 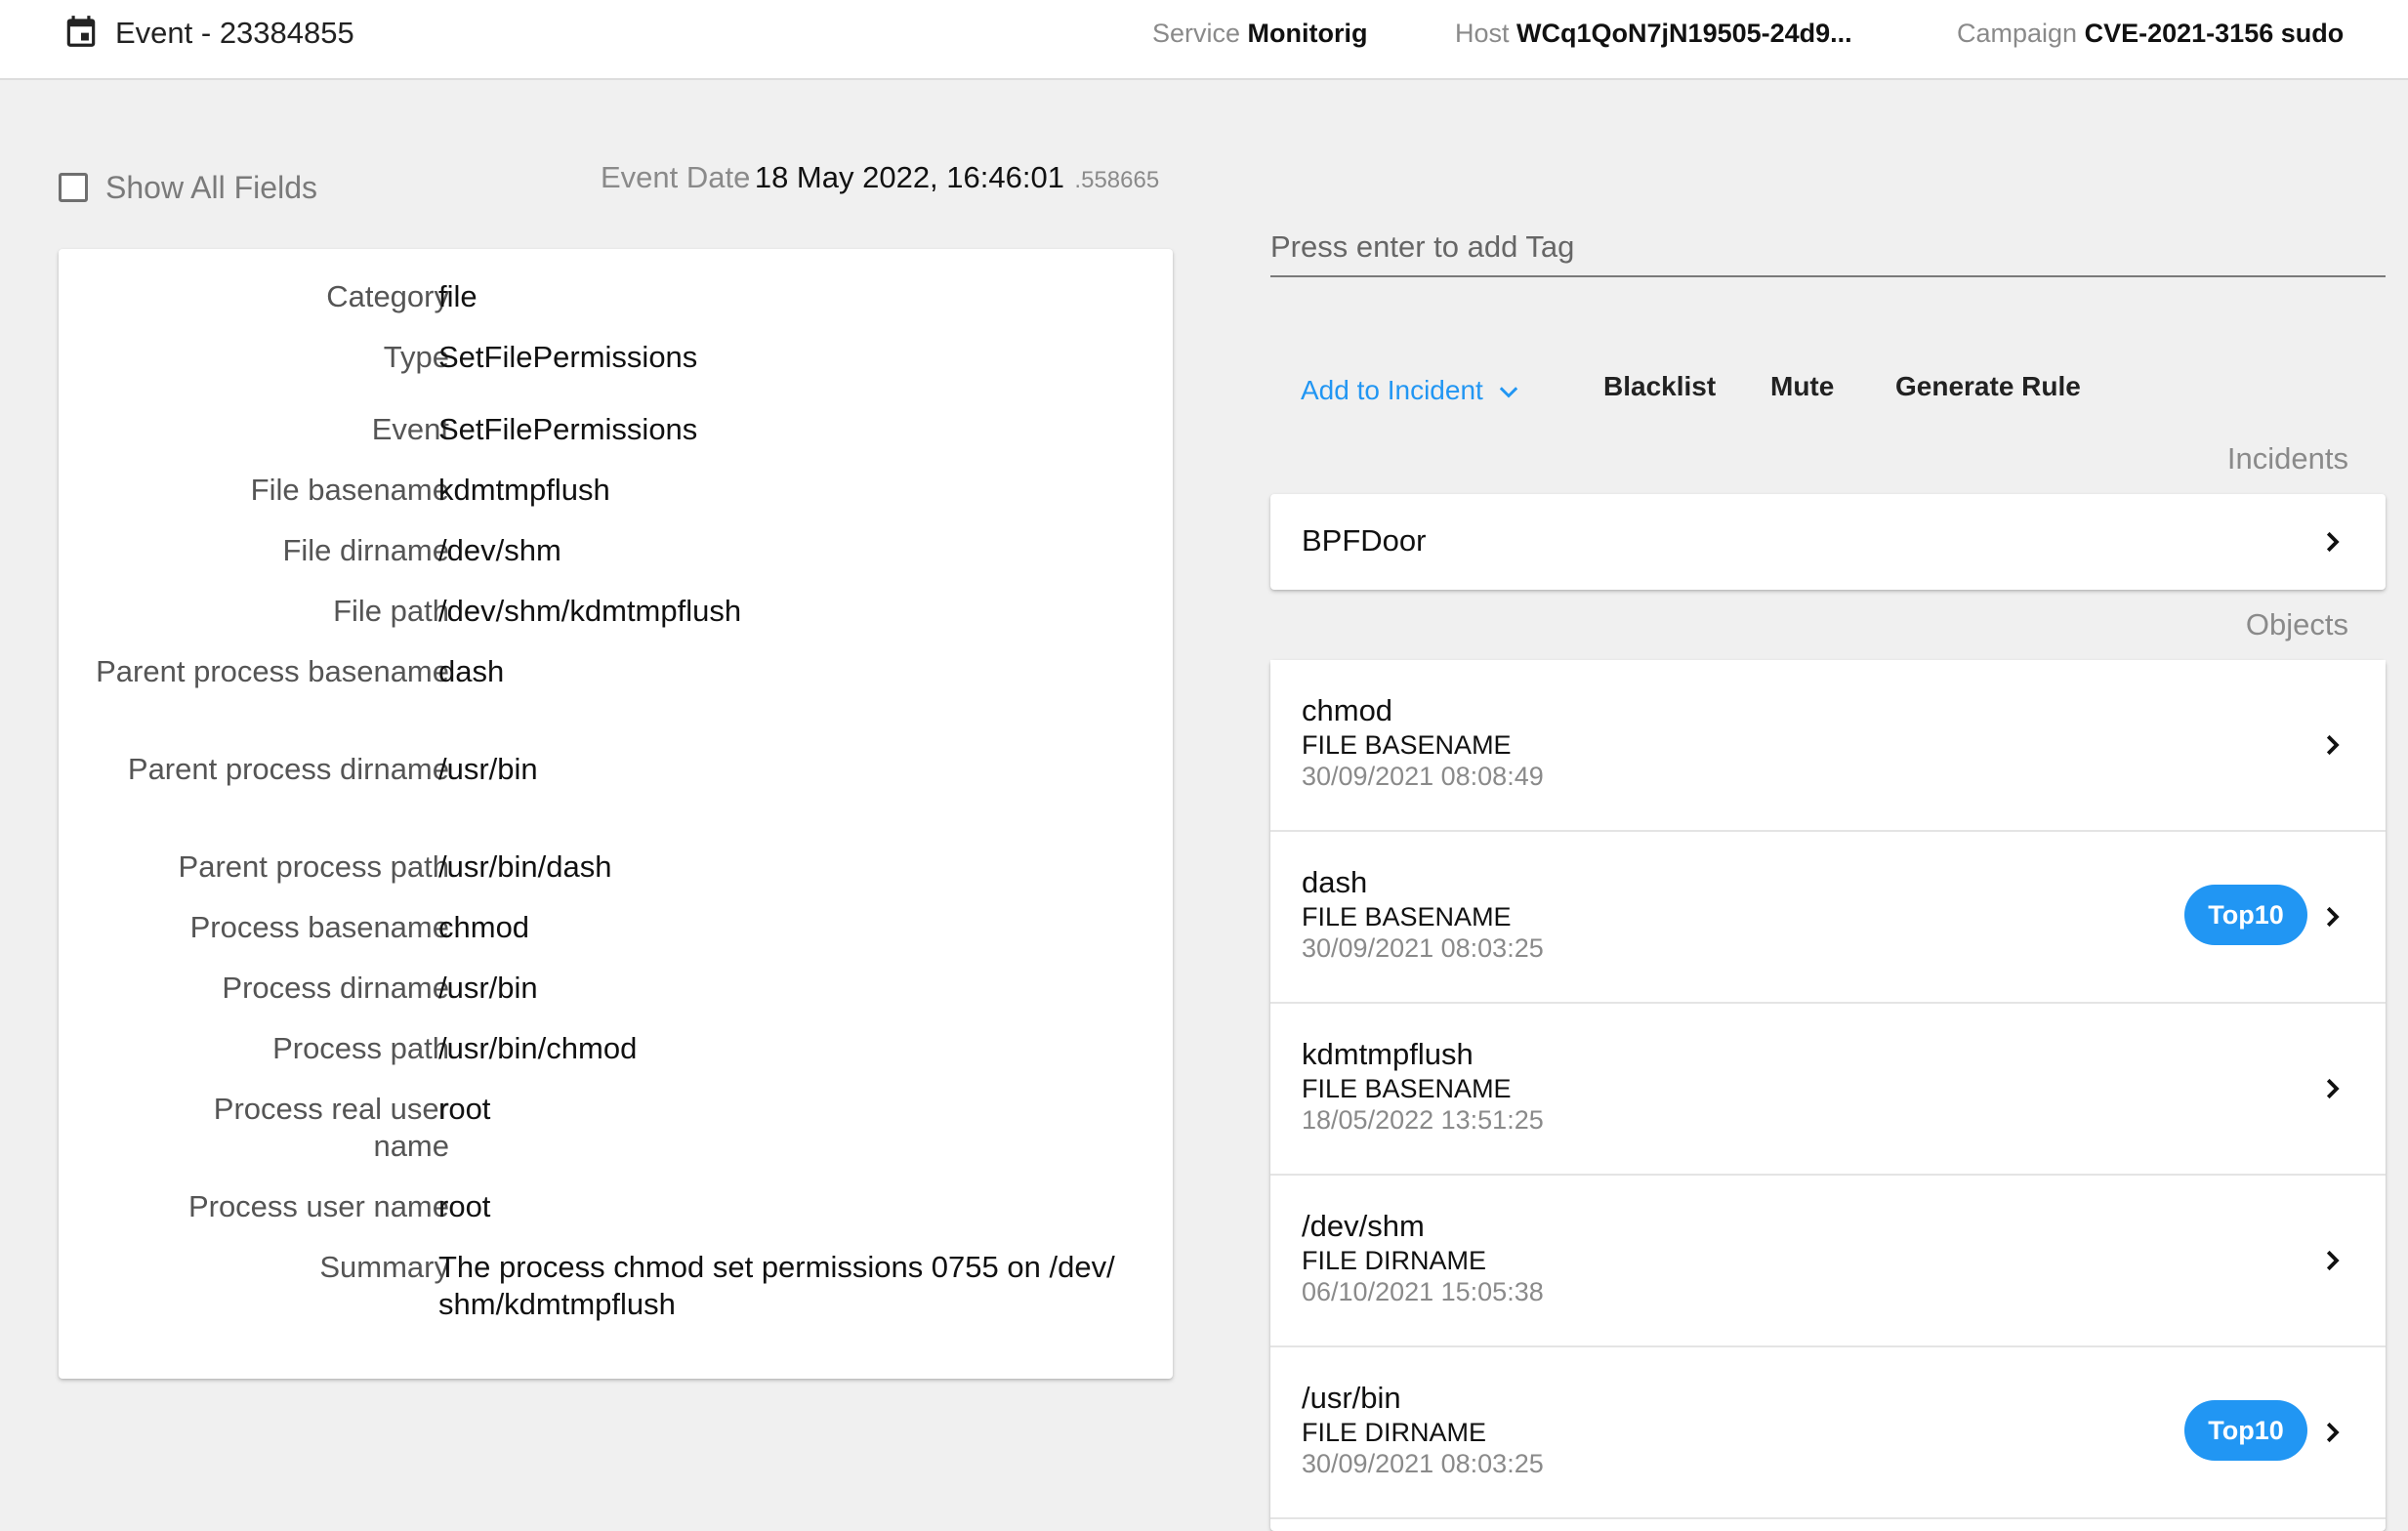 What do you see at coordinates (1802, 390) in the screenshot?
I see `mute-button: Mute` at bounding box center [1802, 390].